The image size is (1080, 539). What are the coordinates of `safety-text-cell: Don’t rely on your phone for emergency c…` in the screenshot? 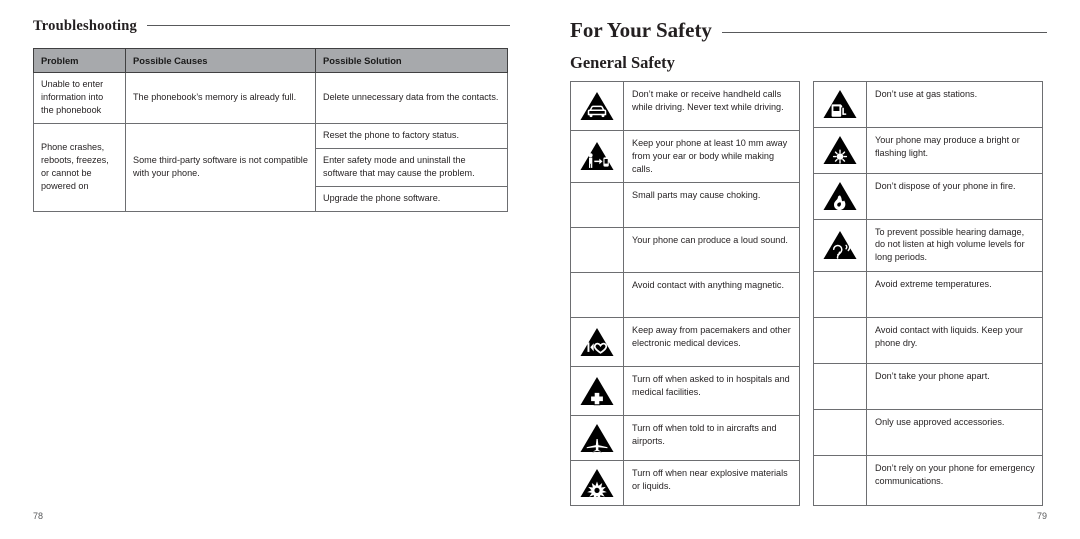 It's located at (954, 480).